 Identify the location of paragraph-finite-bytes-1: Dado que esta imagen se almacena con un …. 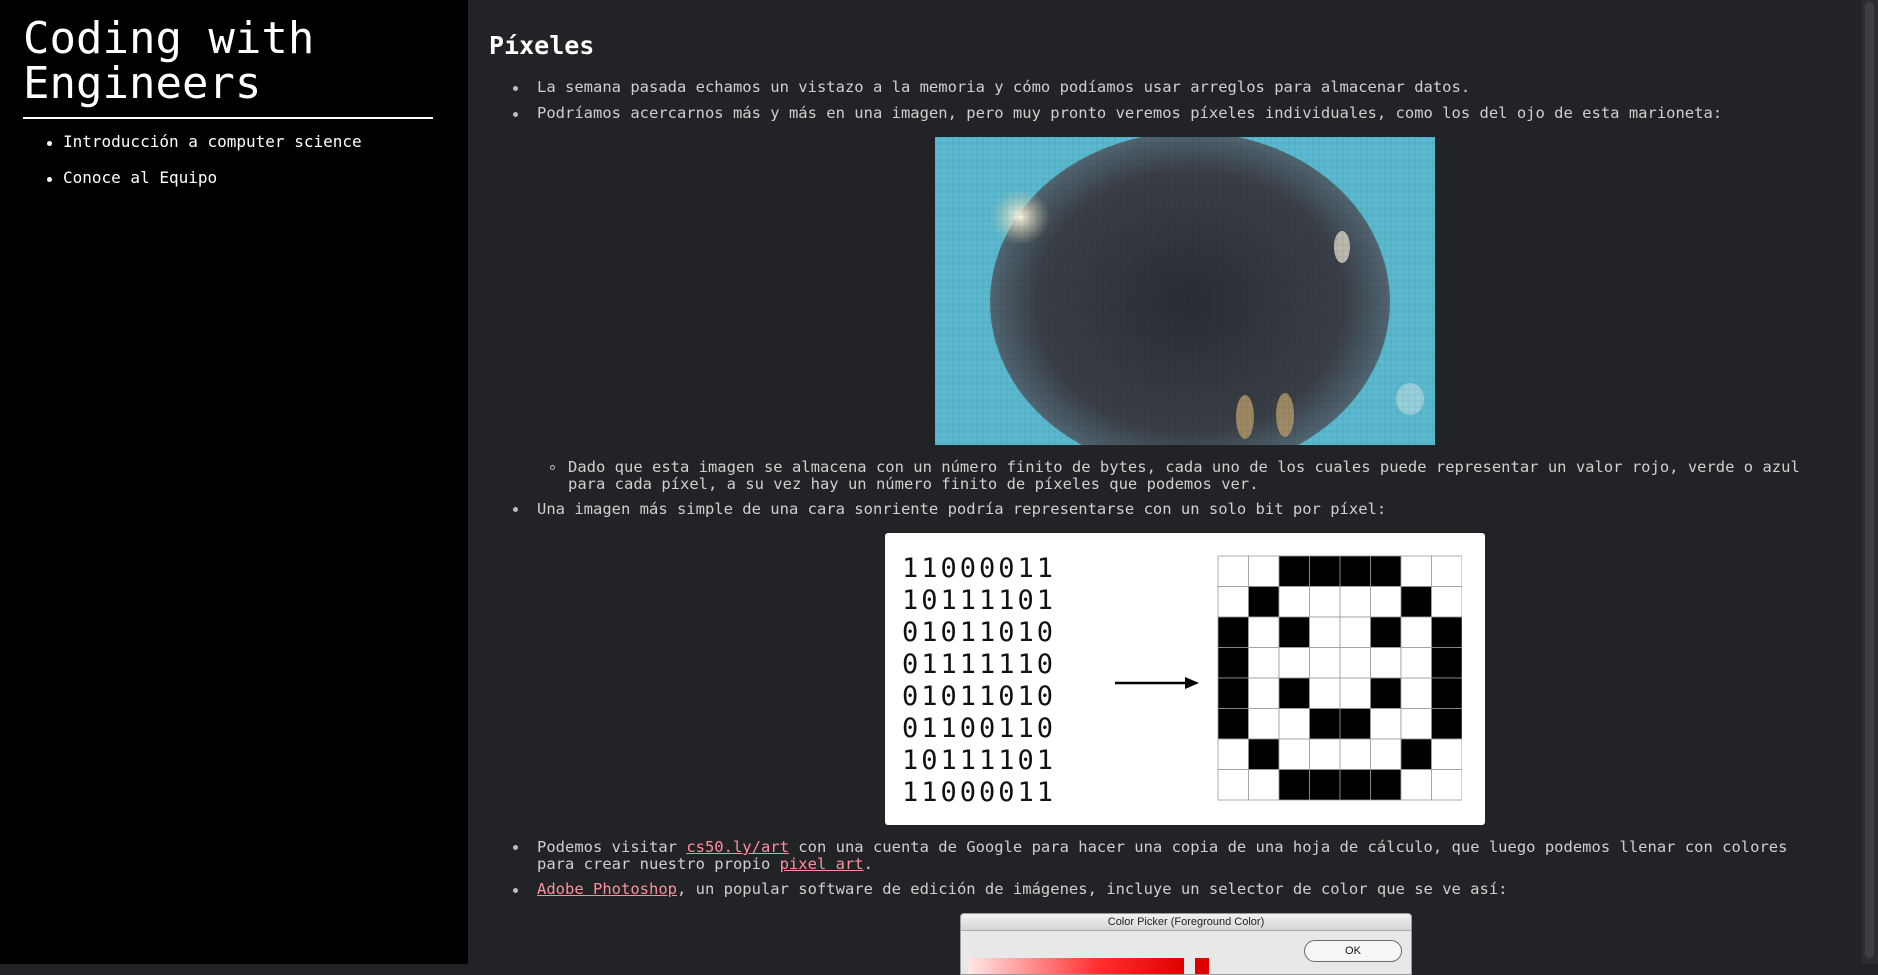
(1184, 467).